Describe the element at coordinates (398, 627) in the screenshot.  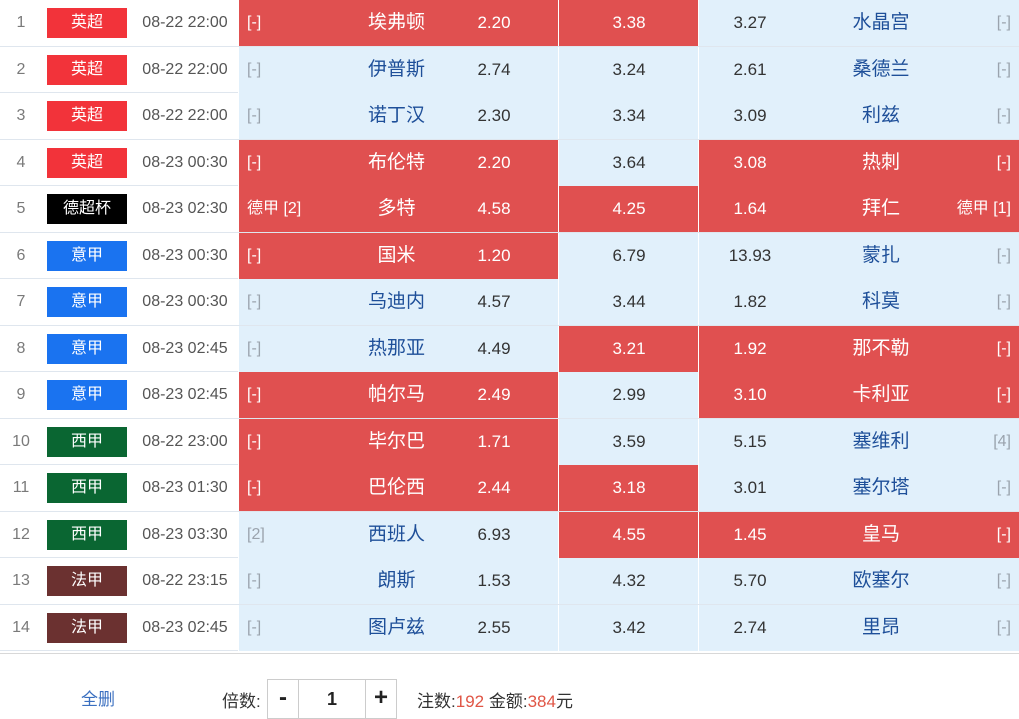
I see `home-win-option: [-] 图卢兹 2.55` at that location.